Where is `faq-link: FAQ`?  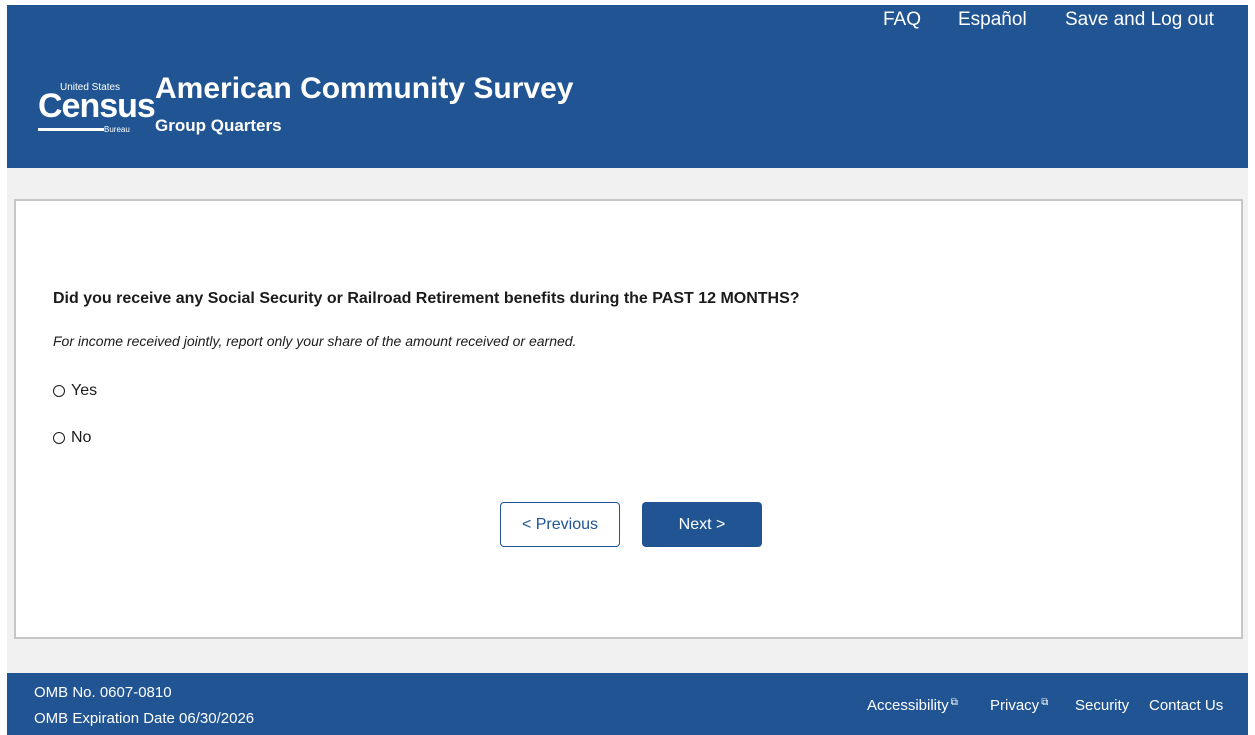 faq-link: FAQ is located at coordinates (902, 20).